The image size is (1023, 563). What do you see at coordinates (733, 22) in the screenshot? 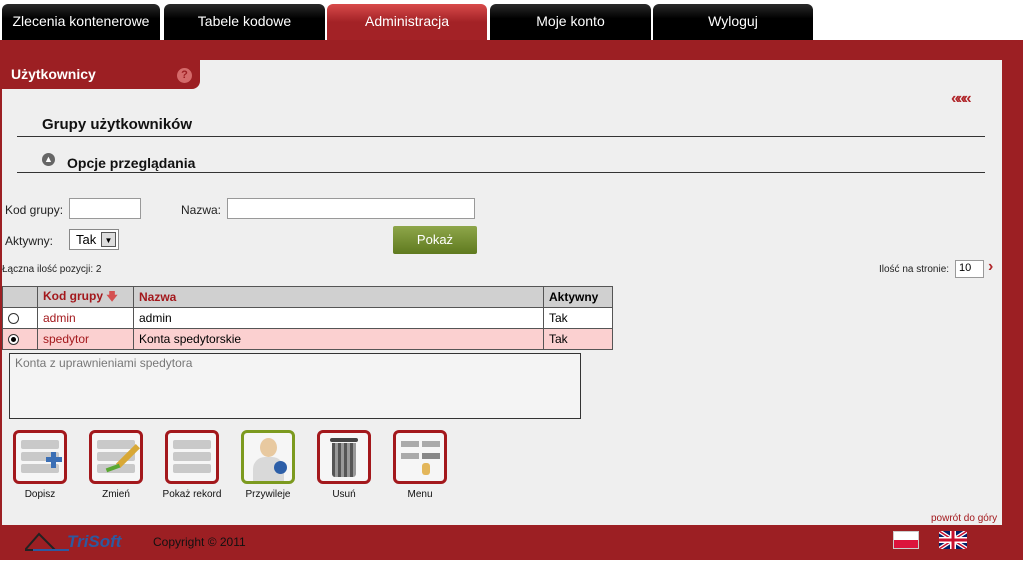
I see `tab-wyloguj: Wyloguj` at bounding box center [733, 22].